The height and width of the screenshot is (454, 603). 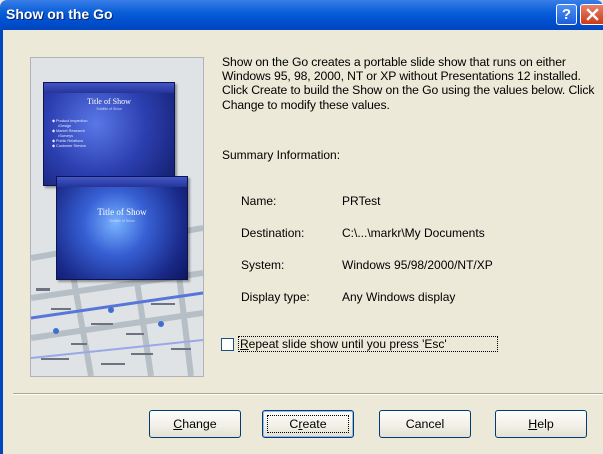 I want to click on close-button, so click(x=591, y=14).